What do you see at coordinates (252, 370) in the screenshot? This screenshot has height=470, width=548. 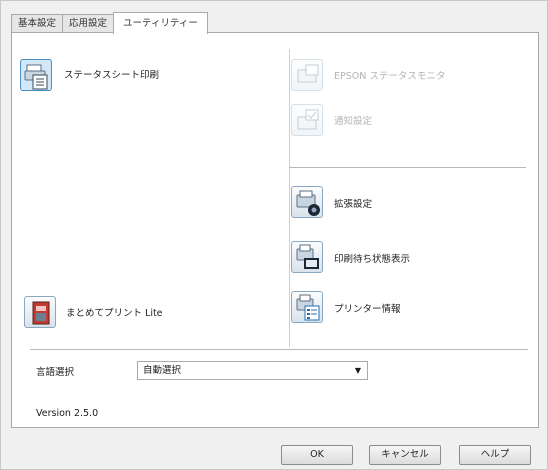 I see `language-select: 自動選択 ▼` at bounding box center [252, 370].